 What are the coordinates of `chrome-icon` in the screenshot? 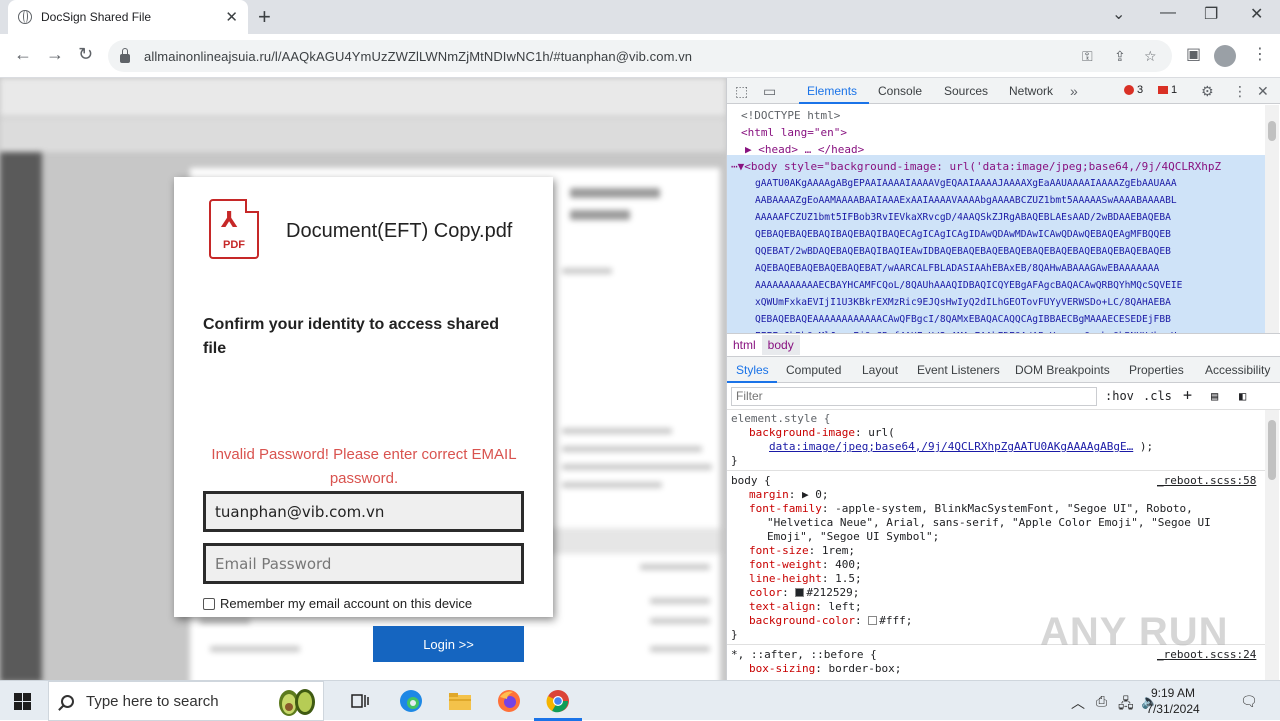 It's located at (558, 704).